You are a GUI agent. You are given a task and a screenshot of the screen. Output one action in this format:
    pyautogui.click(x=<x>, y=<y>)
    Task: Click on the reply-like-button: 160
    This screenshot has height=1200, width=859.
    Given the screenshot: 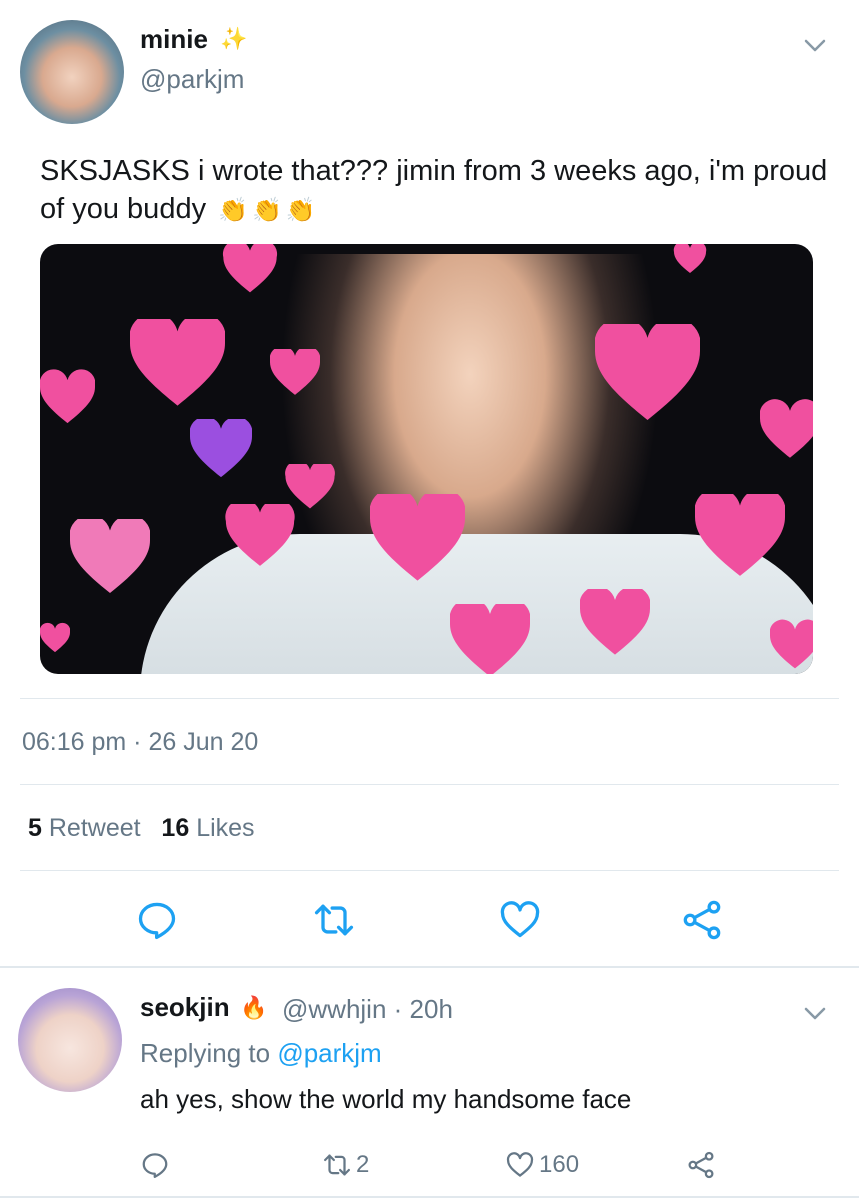 What is the action you would take?
    pyautogui.click(x=542, y=1165)
    